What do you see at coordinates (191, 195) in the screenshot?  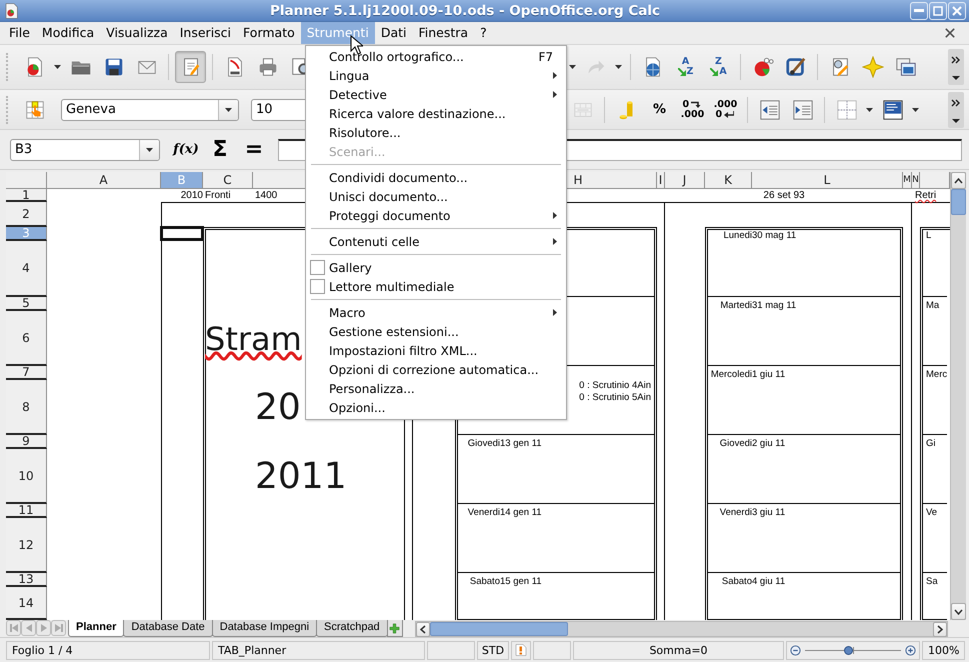 I see `cell-text: 2010` at bounding box center [191, 195].